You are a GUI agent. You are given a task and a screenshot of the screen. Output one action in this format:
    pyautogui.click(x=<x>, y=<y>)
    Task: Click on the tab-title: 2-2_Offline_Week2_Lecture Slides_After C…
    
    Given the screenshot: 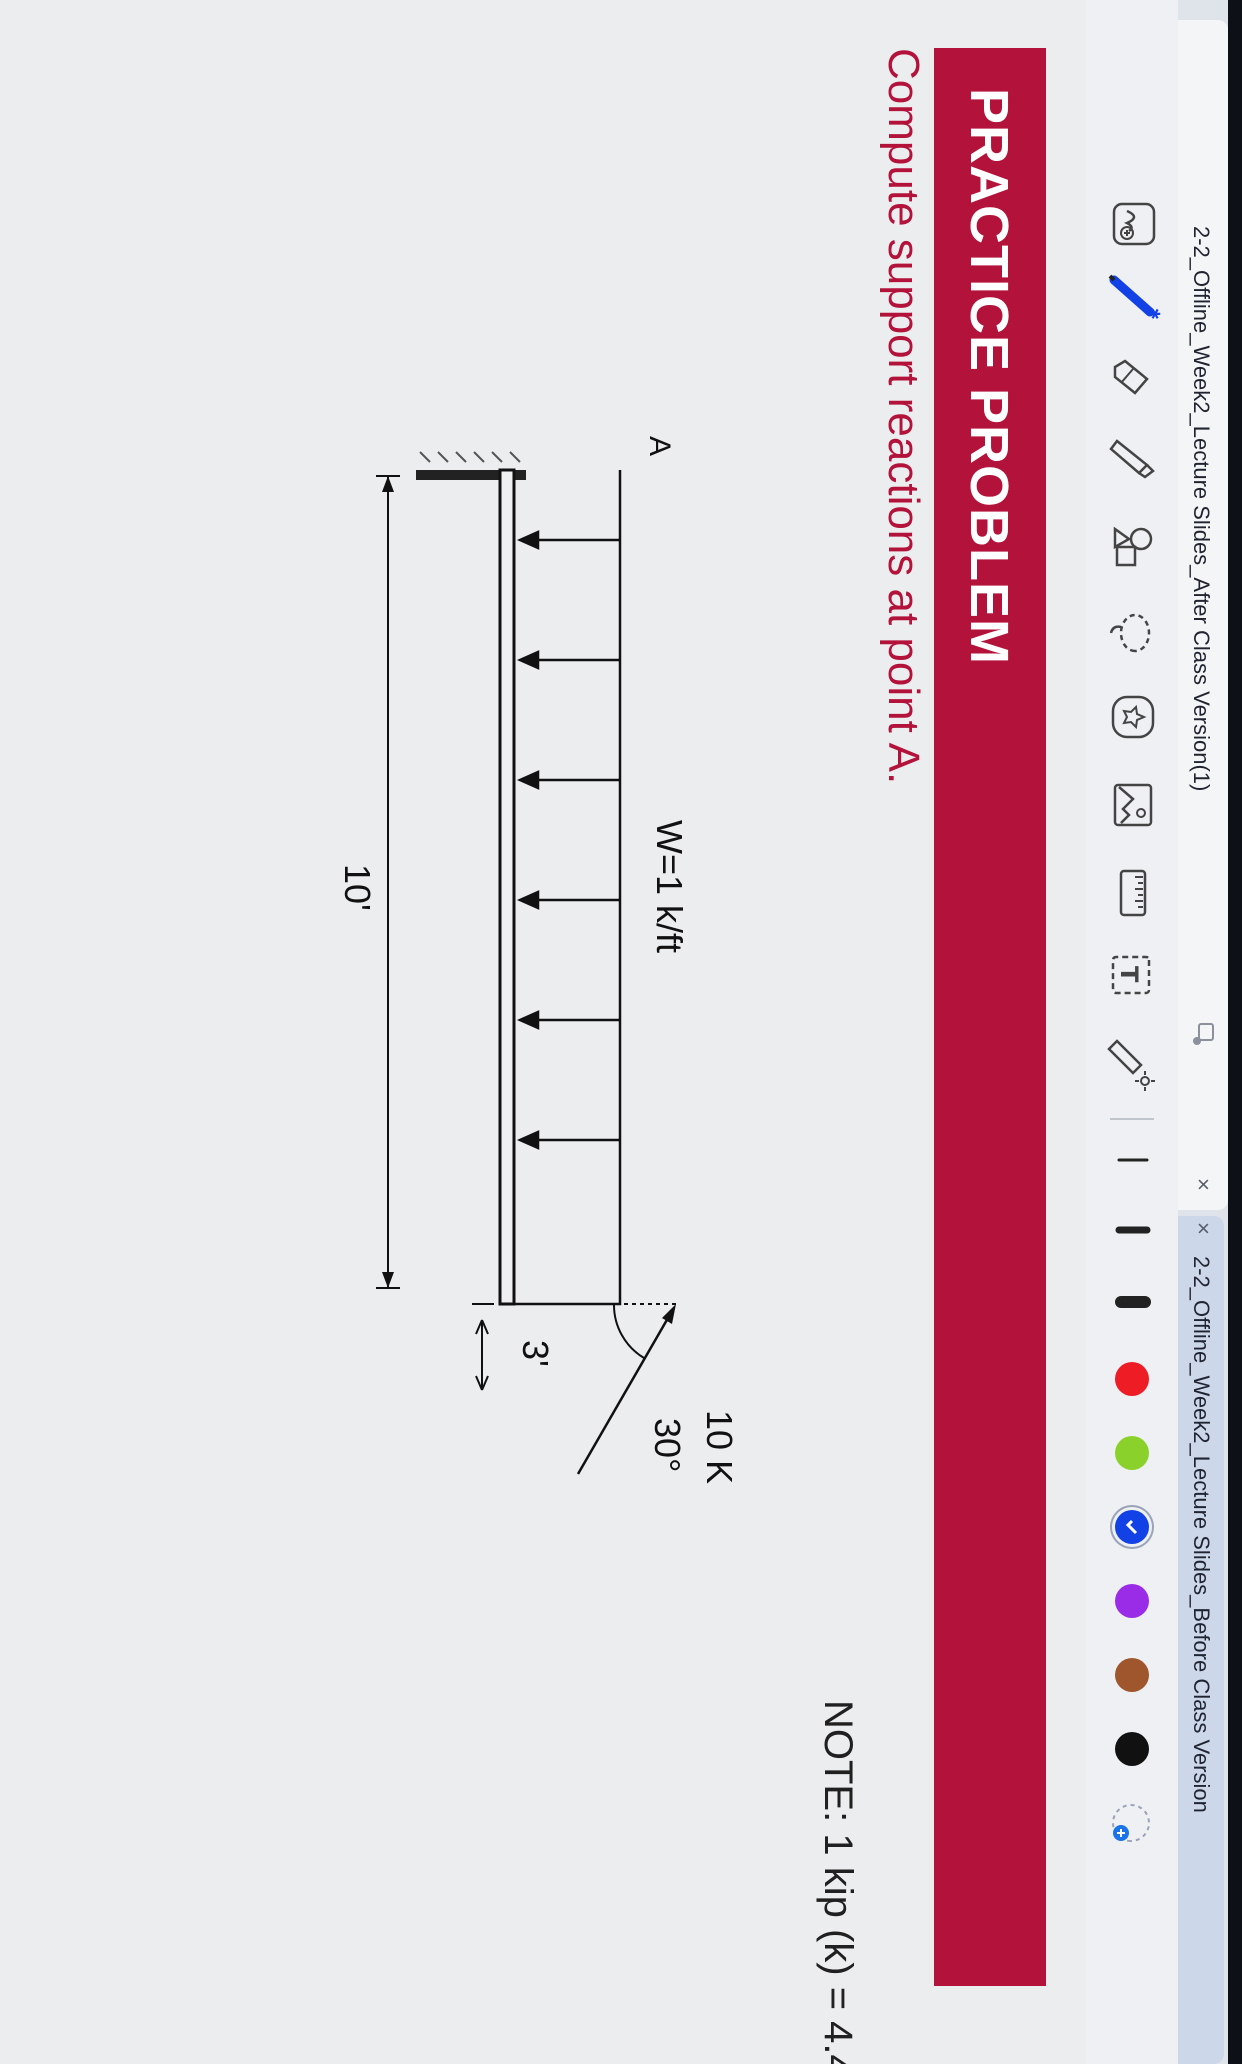 What is the action you would take?
    pyautogui.click(x=1201, y=509)
    